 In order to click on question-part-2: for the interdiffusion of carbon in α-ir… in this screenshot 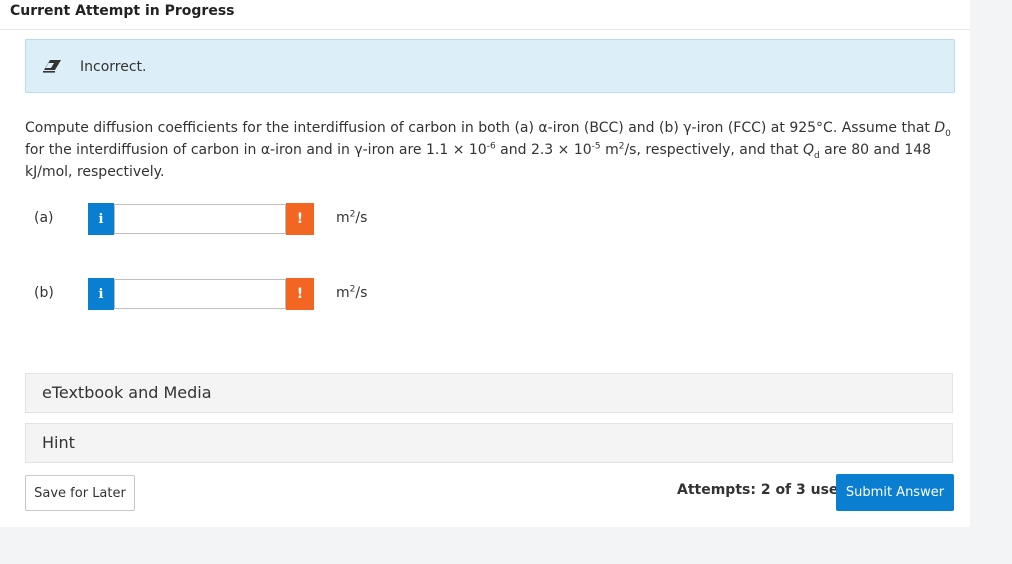, I will do `click(256, 150)`.